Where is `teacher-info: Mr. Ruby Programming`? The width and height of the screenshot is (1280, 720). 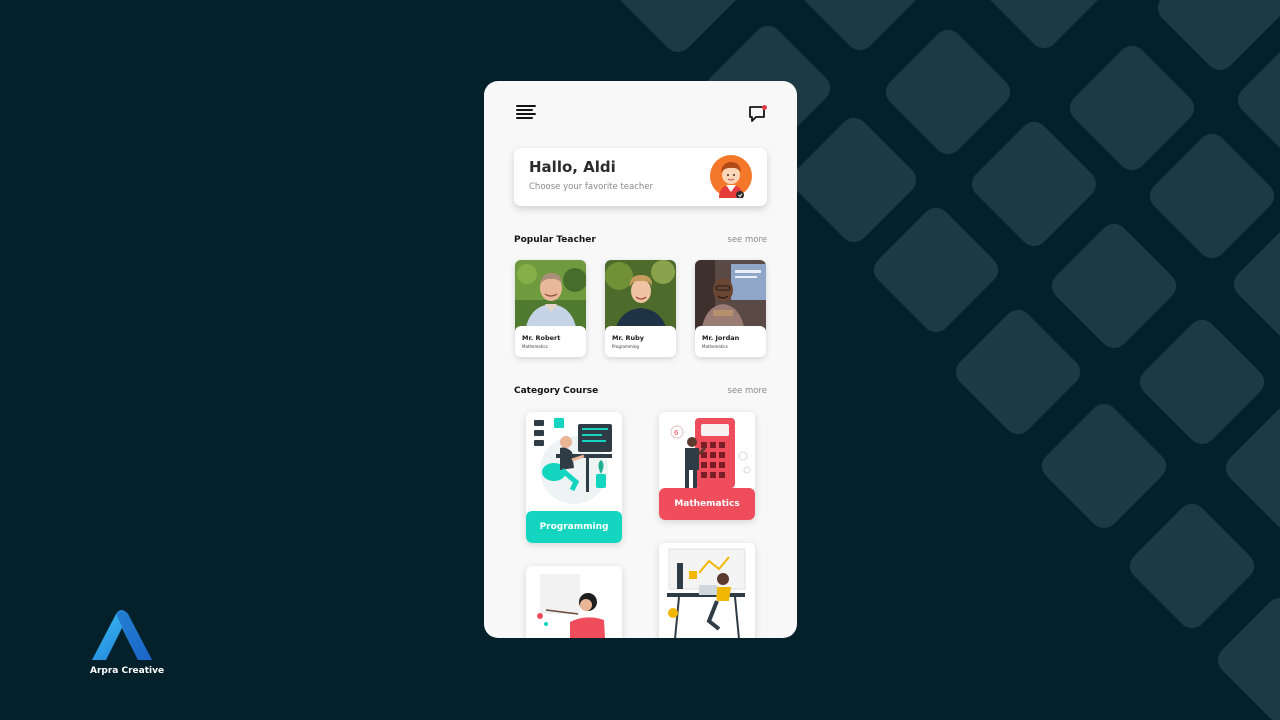
teacher-info: Mr. Ruby Programming is located at coordinates (640, 341).